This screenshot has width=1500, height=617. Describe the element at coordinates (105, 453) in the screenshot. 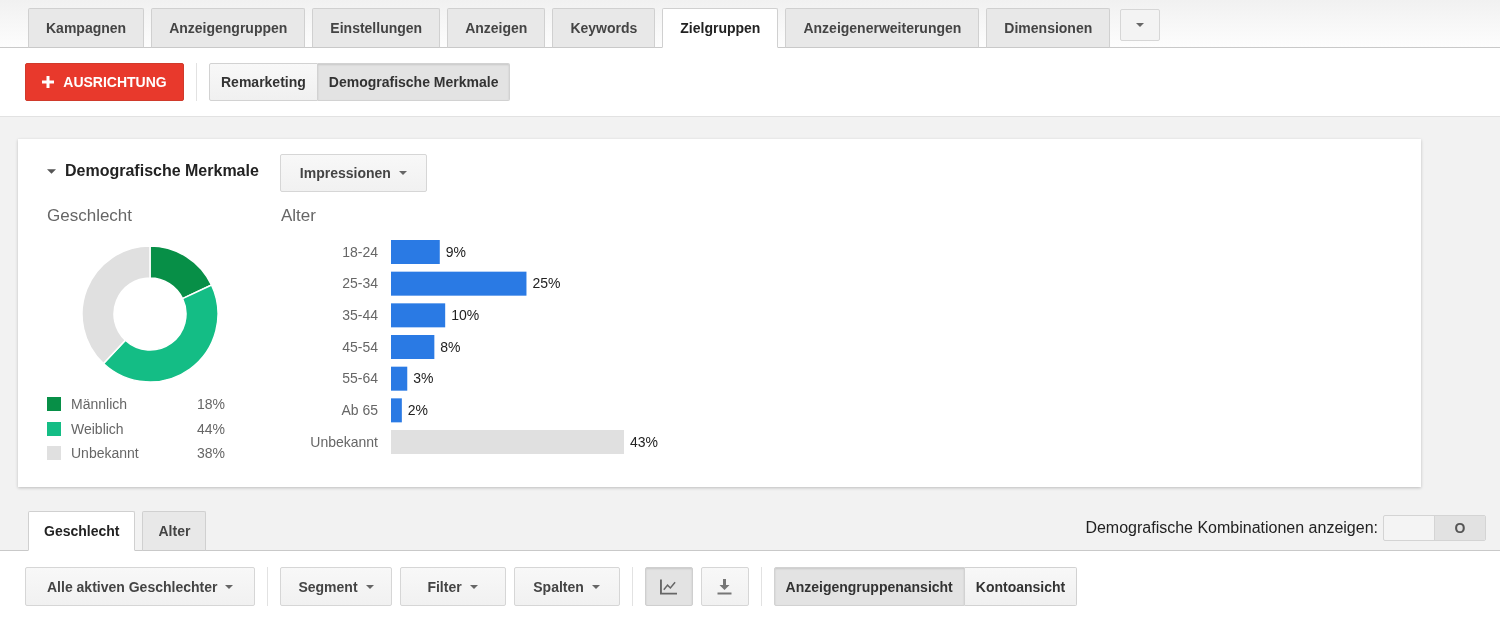

I see `legend-label: Unbekannt` at that location.